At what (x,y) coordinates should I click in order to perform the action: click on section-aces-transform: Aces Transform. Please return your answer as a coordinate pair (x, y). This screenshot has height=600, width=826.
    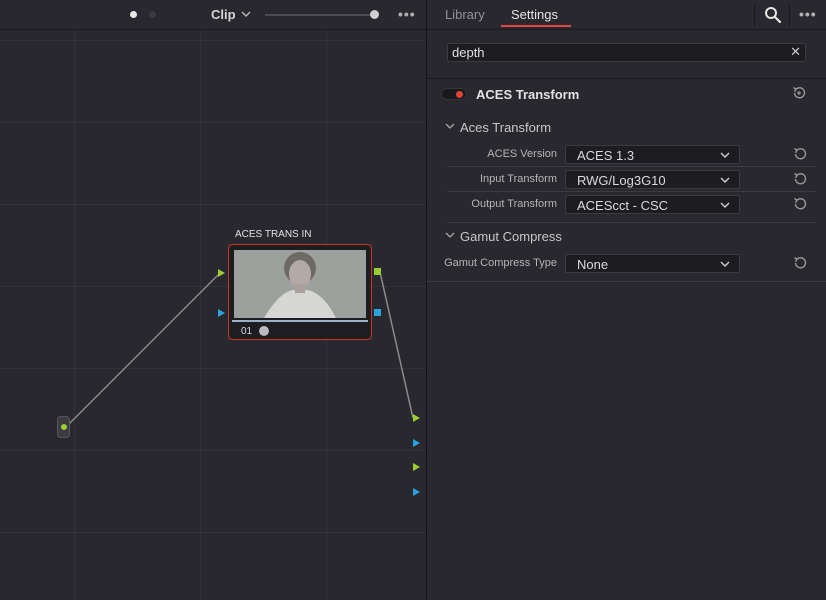
    Looking at the image, I should click on (545, 128).